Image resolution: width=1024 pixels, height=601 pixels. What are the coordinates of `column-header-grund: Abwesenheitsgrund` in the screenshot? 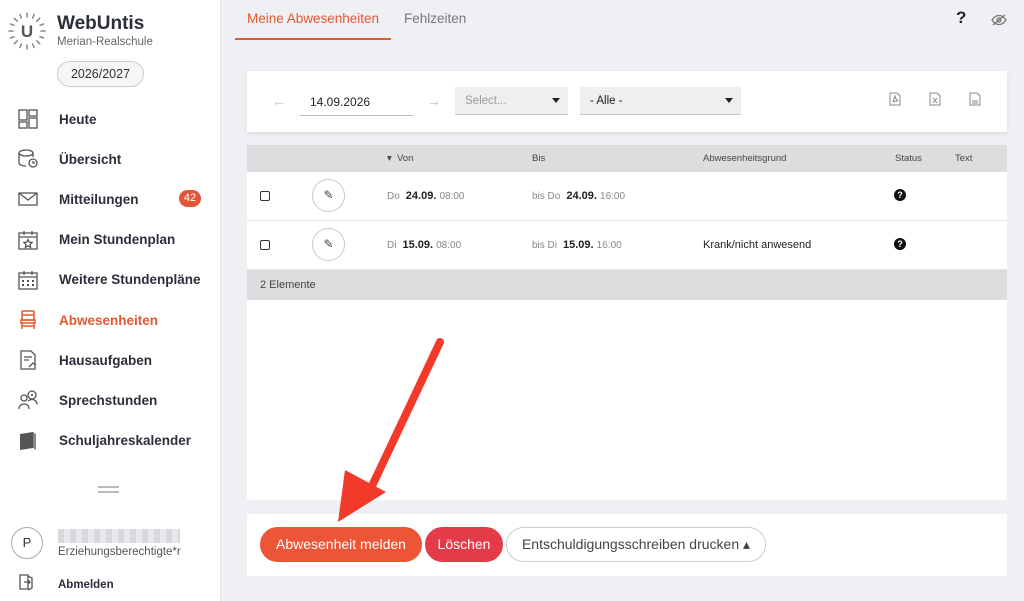 It's located at (744, 158).